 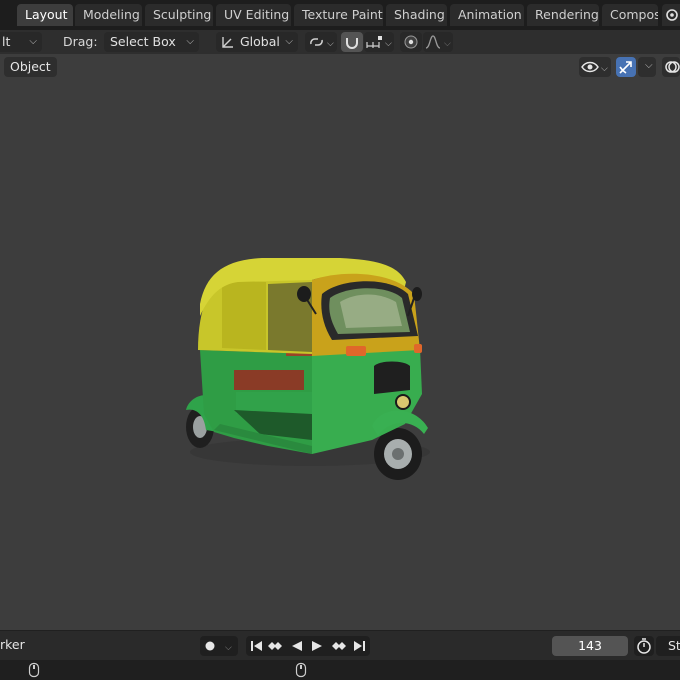 I want to click on tab-texture-paint: Texture Paint, so click(x=338, y=15).